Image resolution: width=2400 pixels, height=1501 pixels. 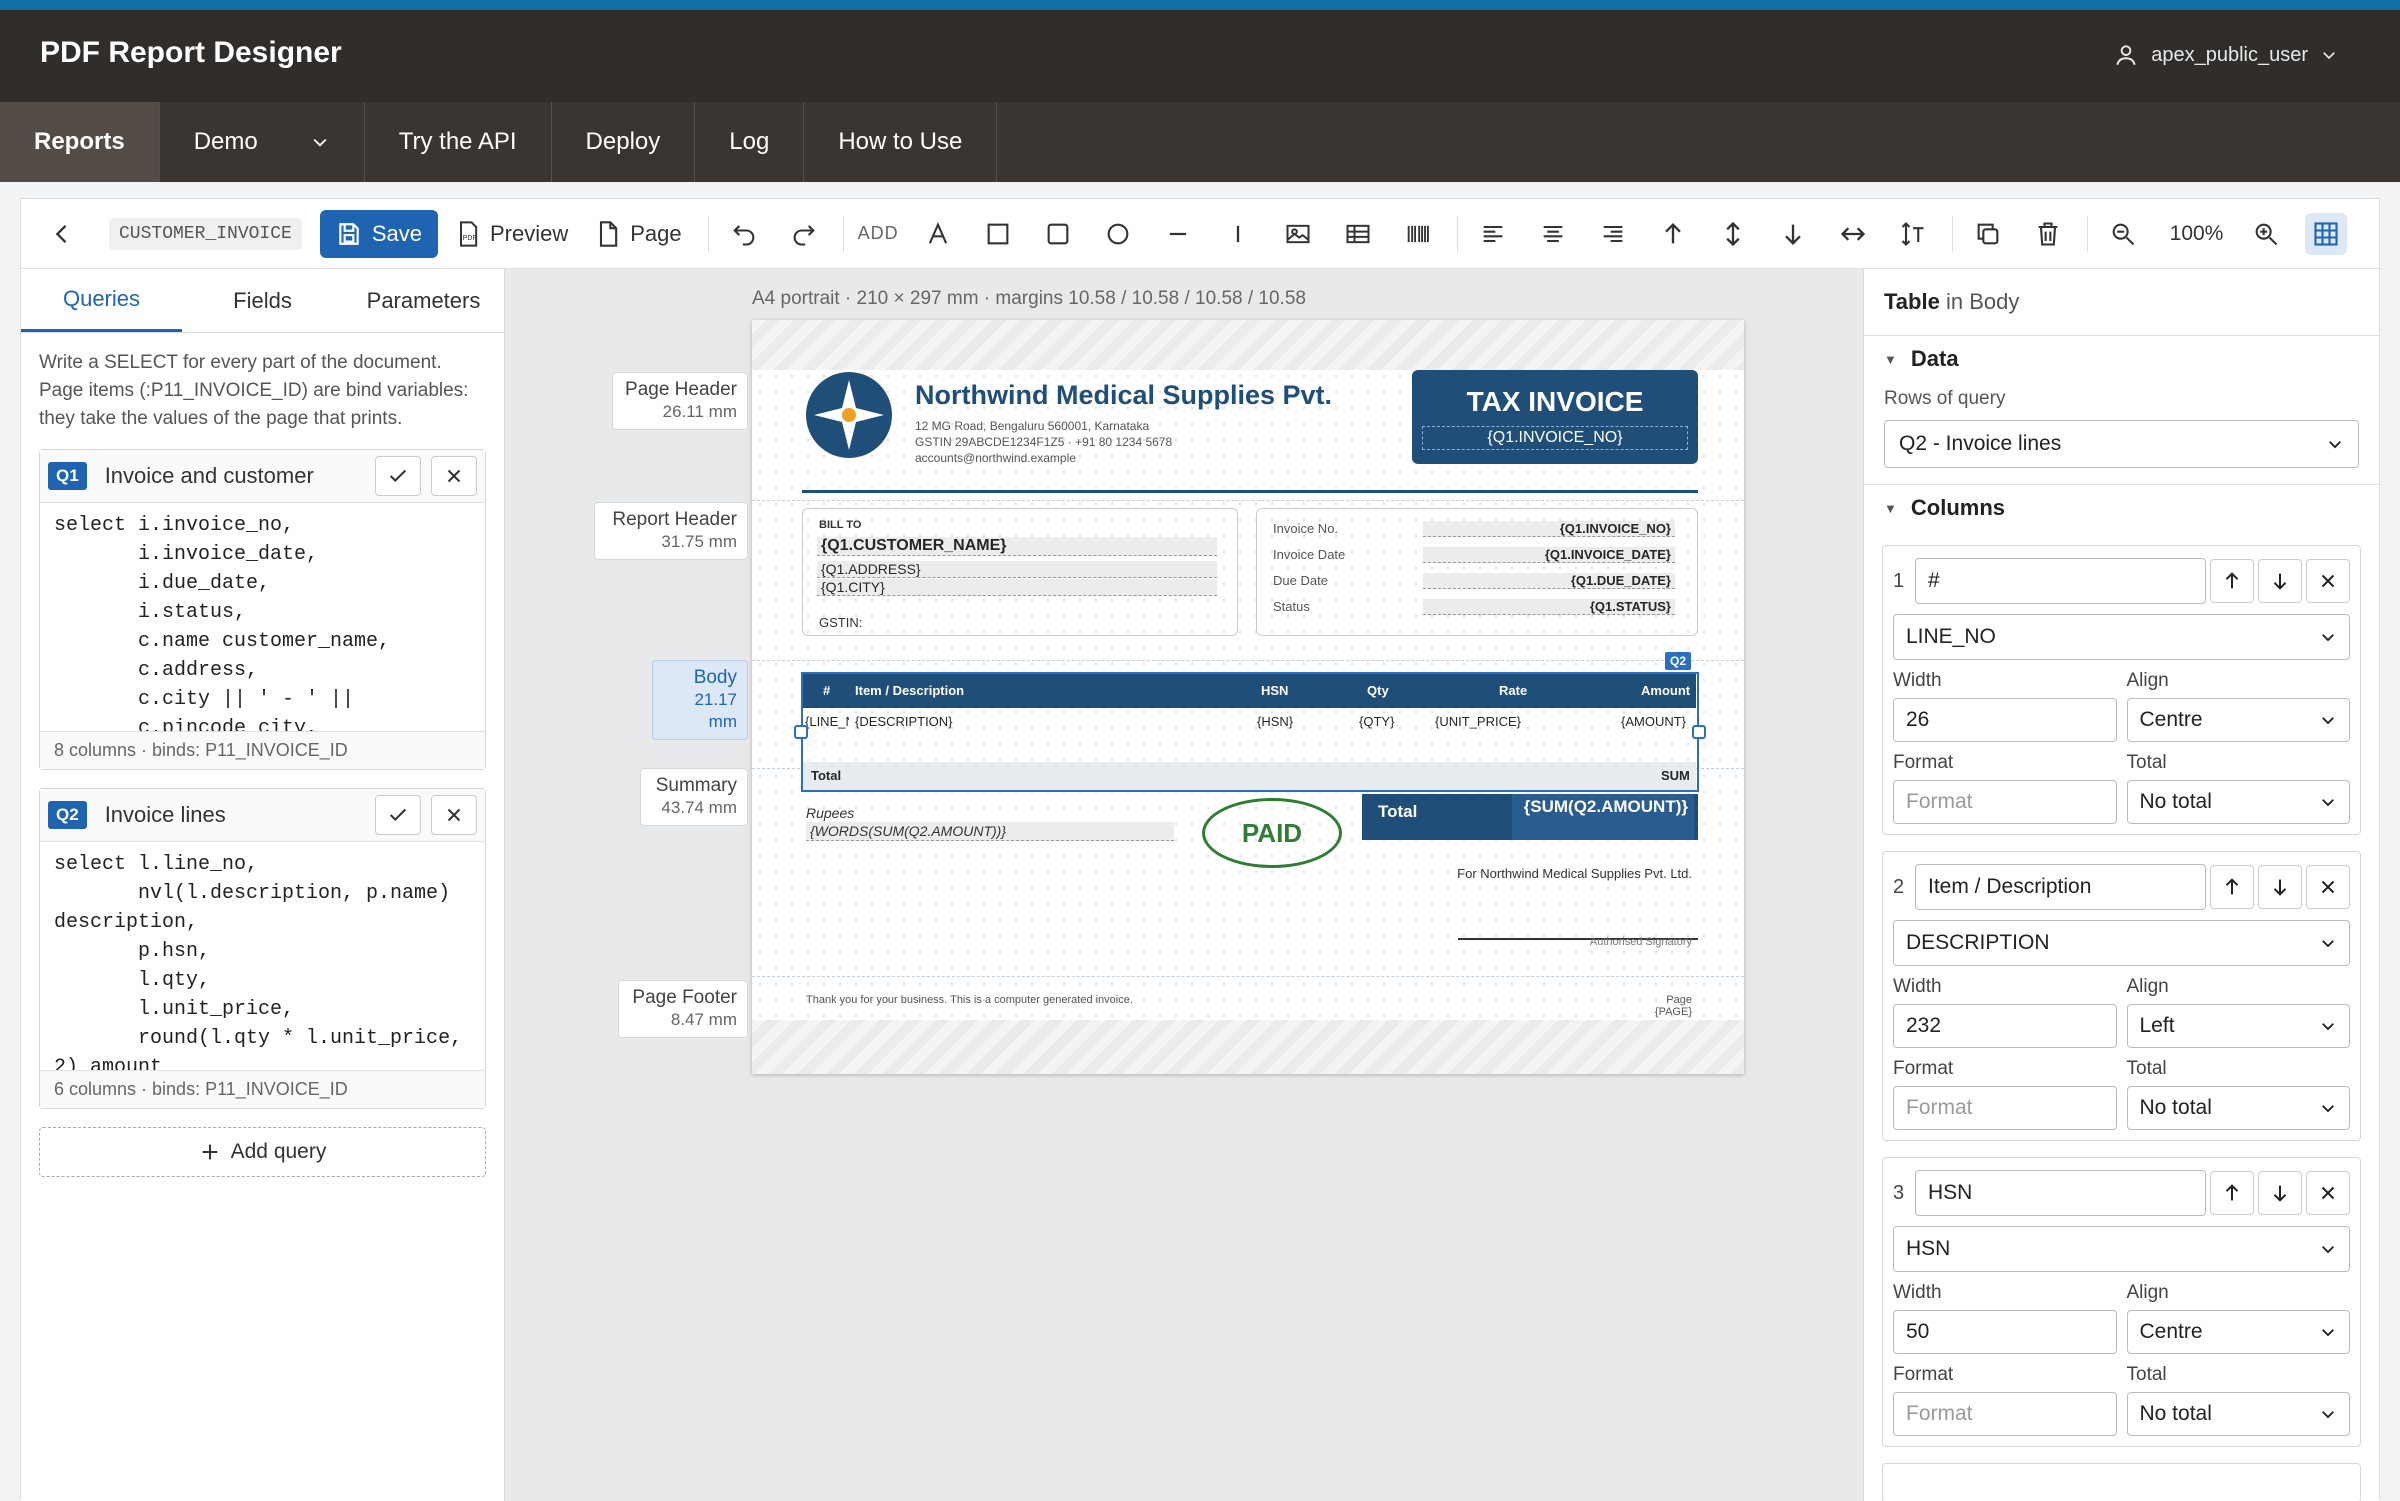 I want to click on signature-for-text: For Northwind Medical Supplies Pvt. Ltd., so click(x=1574, y=873).